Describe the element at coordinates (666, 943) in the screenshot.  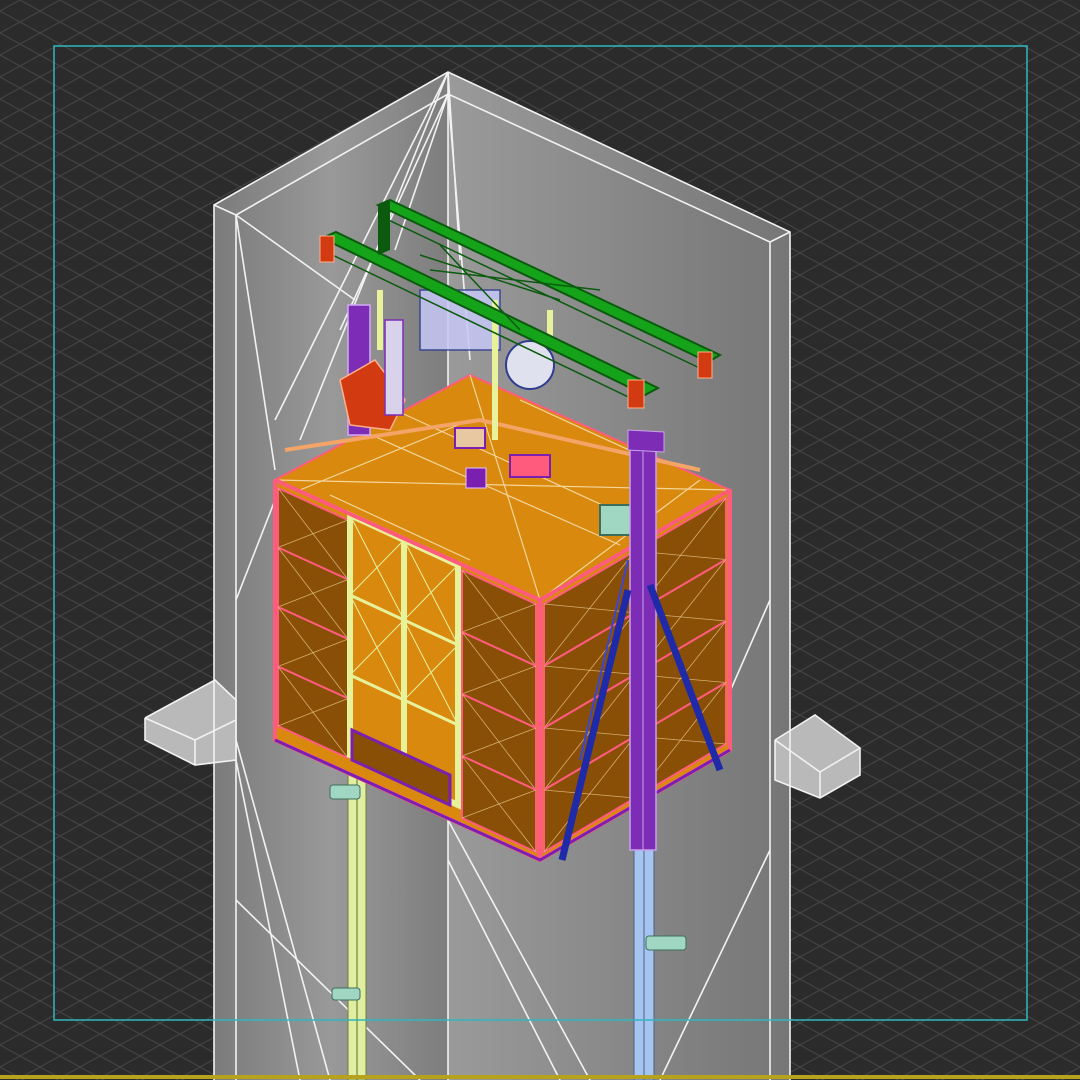
I see `rail-bracket` at that location.